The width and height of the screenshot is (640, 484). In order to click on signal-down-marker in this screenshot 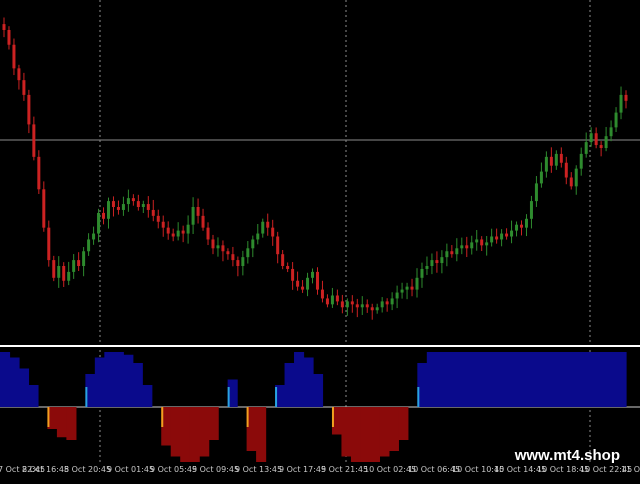, I will do `click(48, 417)`.